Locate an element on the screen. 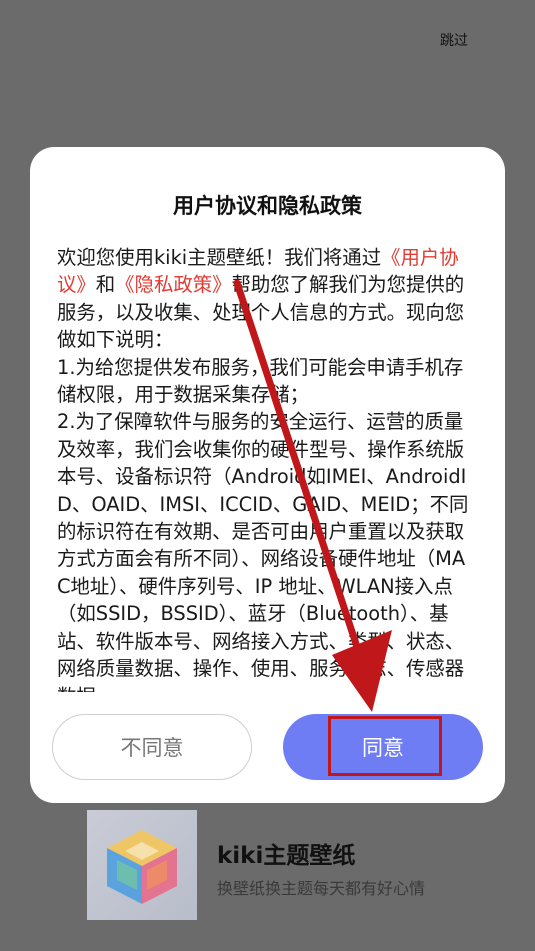 This screenshot has width=535, height=951. cube-icon is located at coordinates (142, 867).